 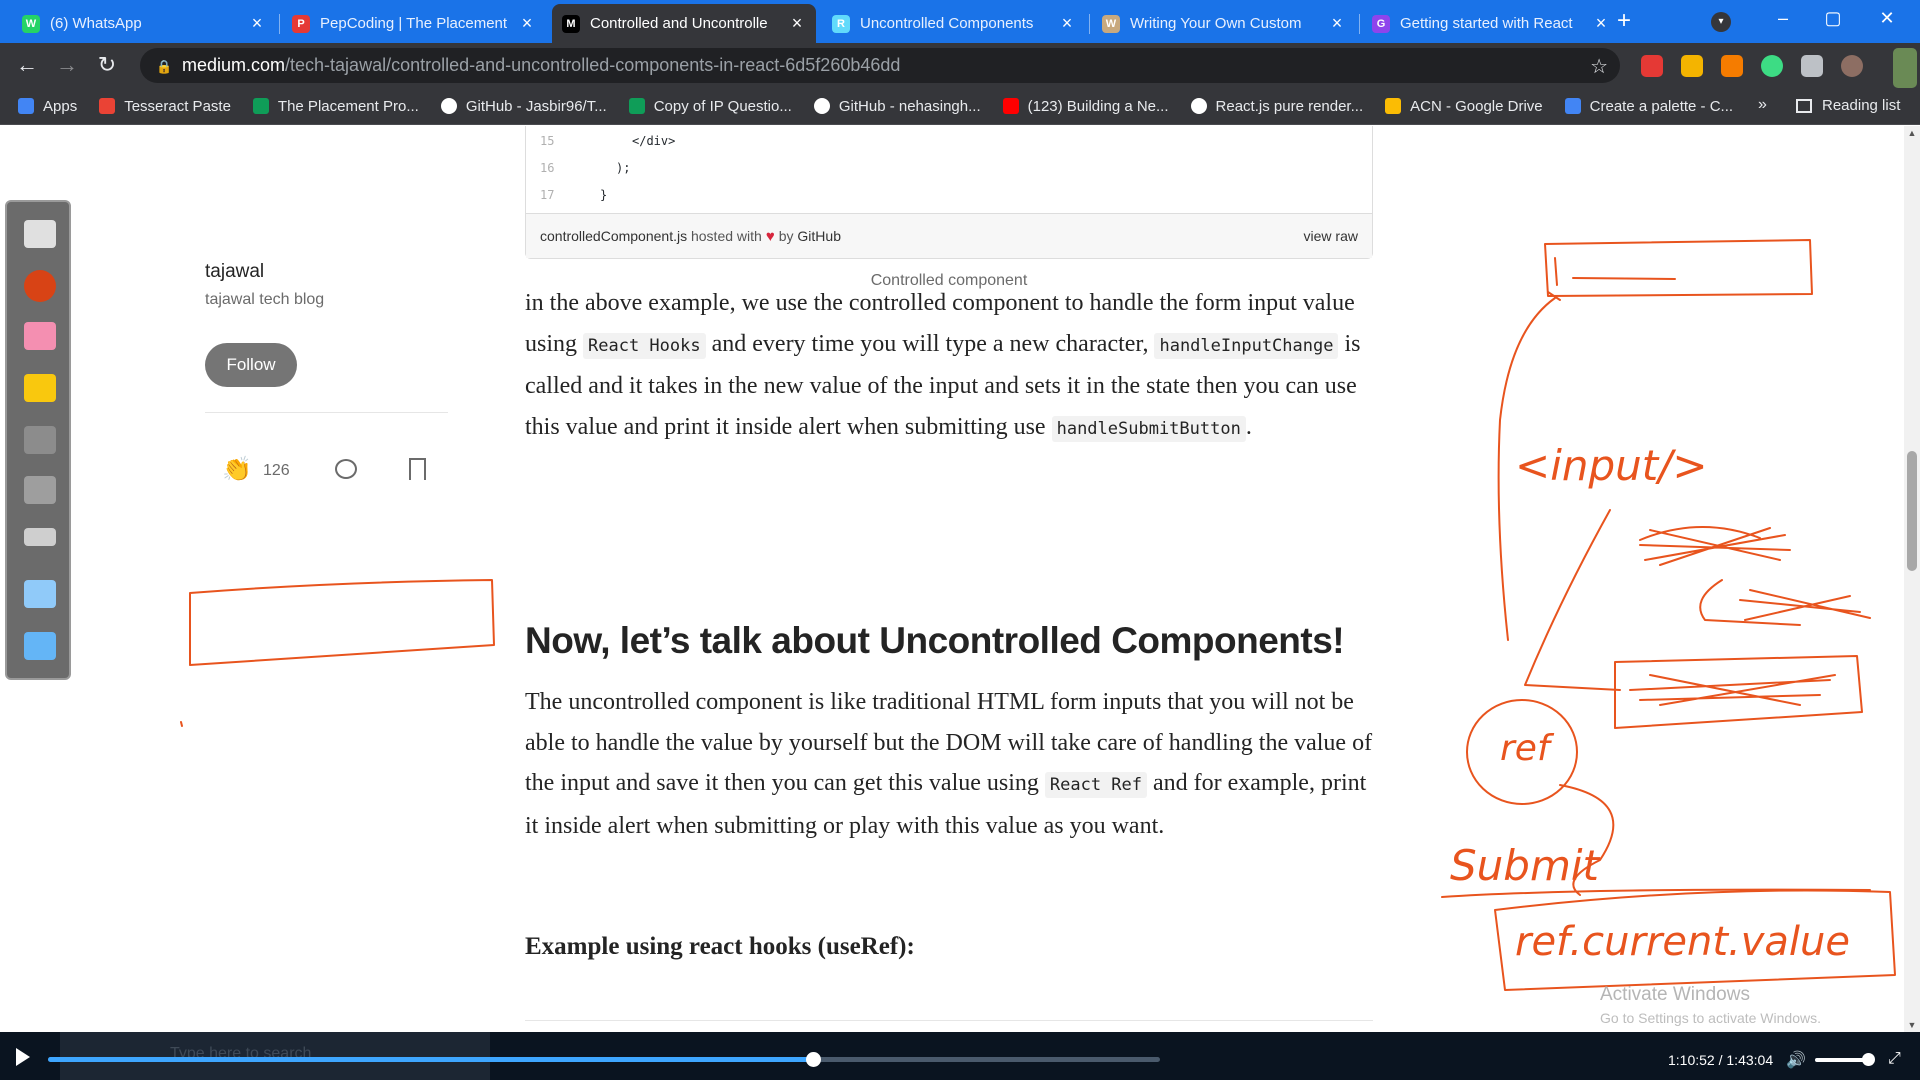 I want to click on close-window-icon: ✕, so click(x=1887, y=18).